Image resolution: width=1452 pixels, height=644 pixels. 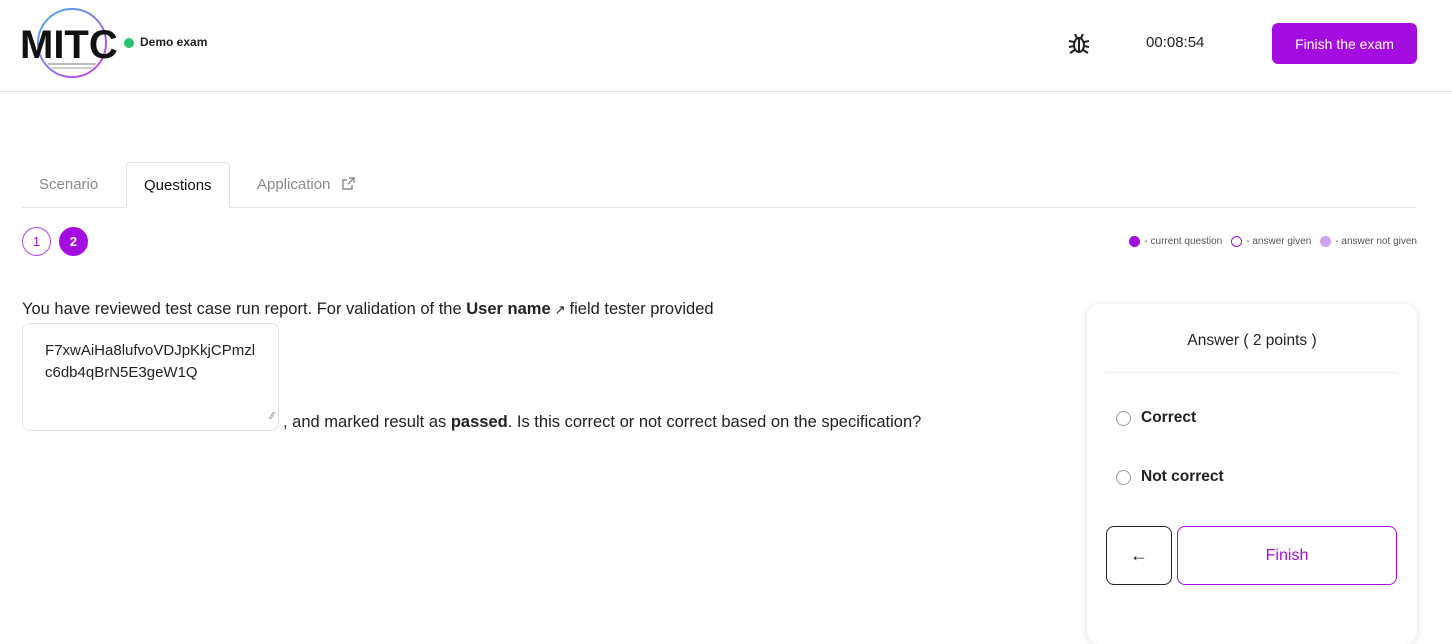 I want to click on tab-questions-label: Questions, so click(x=178, y=185).